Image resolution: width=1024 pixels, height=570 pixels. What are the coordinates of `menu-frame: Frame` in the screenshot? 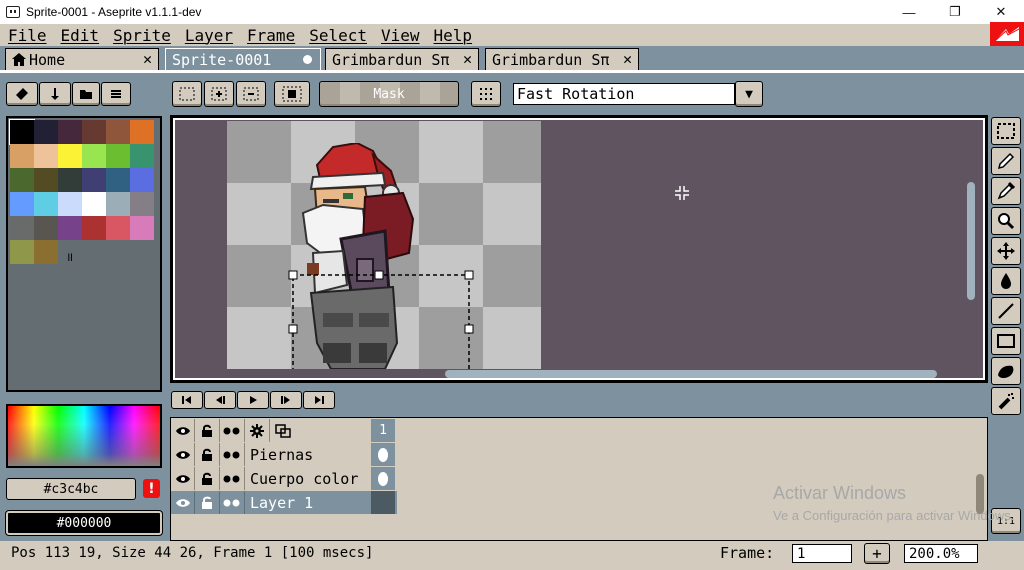 It's located at (271, 35).